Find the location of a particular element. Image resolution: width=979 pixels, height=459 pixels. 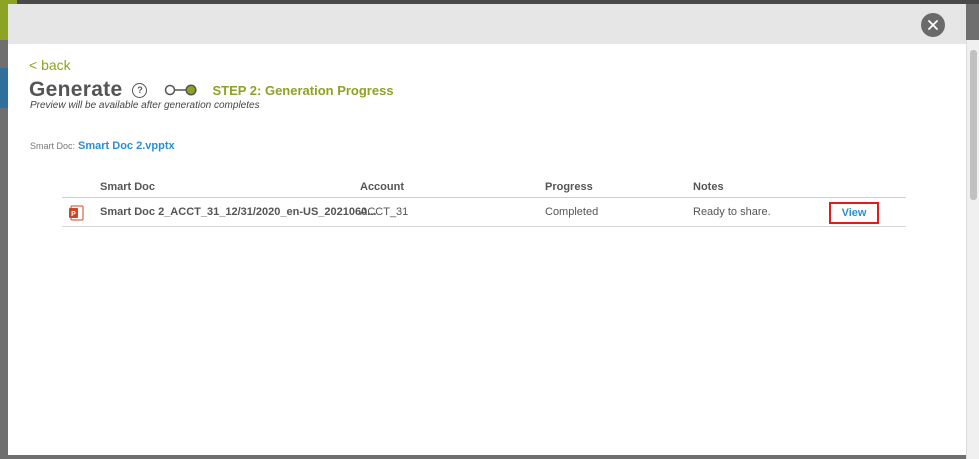

row-account: ACCT_31 is located at coordinates (384, 212).